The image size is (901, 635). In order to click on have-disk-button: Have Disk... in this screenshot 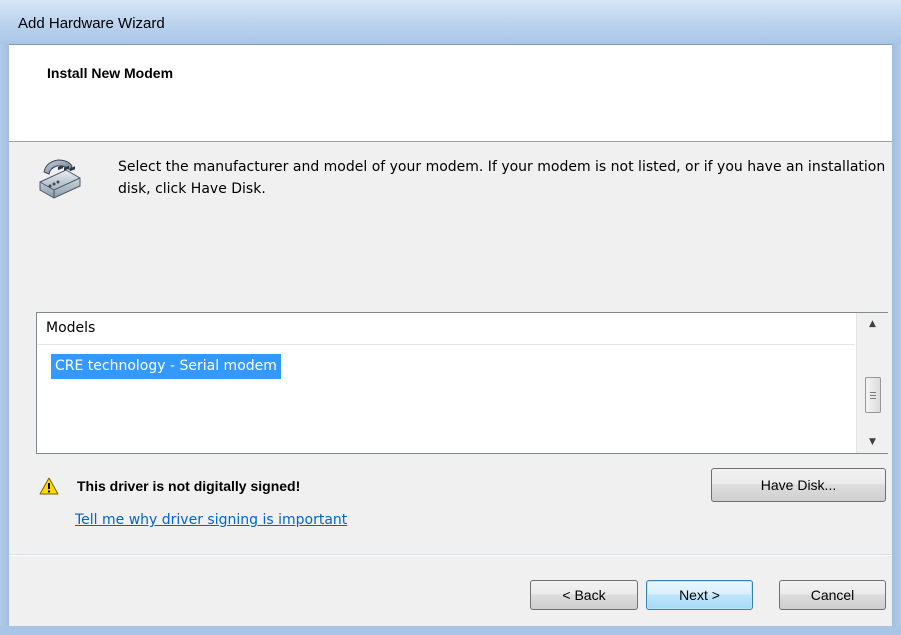, I will do `click(798, 485)`.